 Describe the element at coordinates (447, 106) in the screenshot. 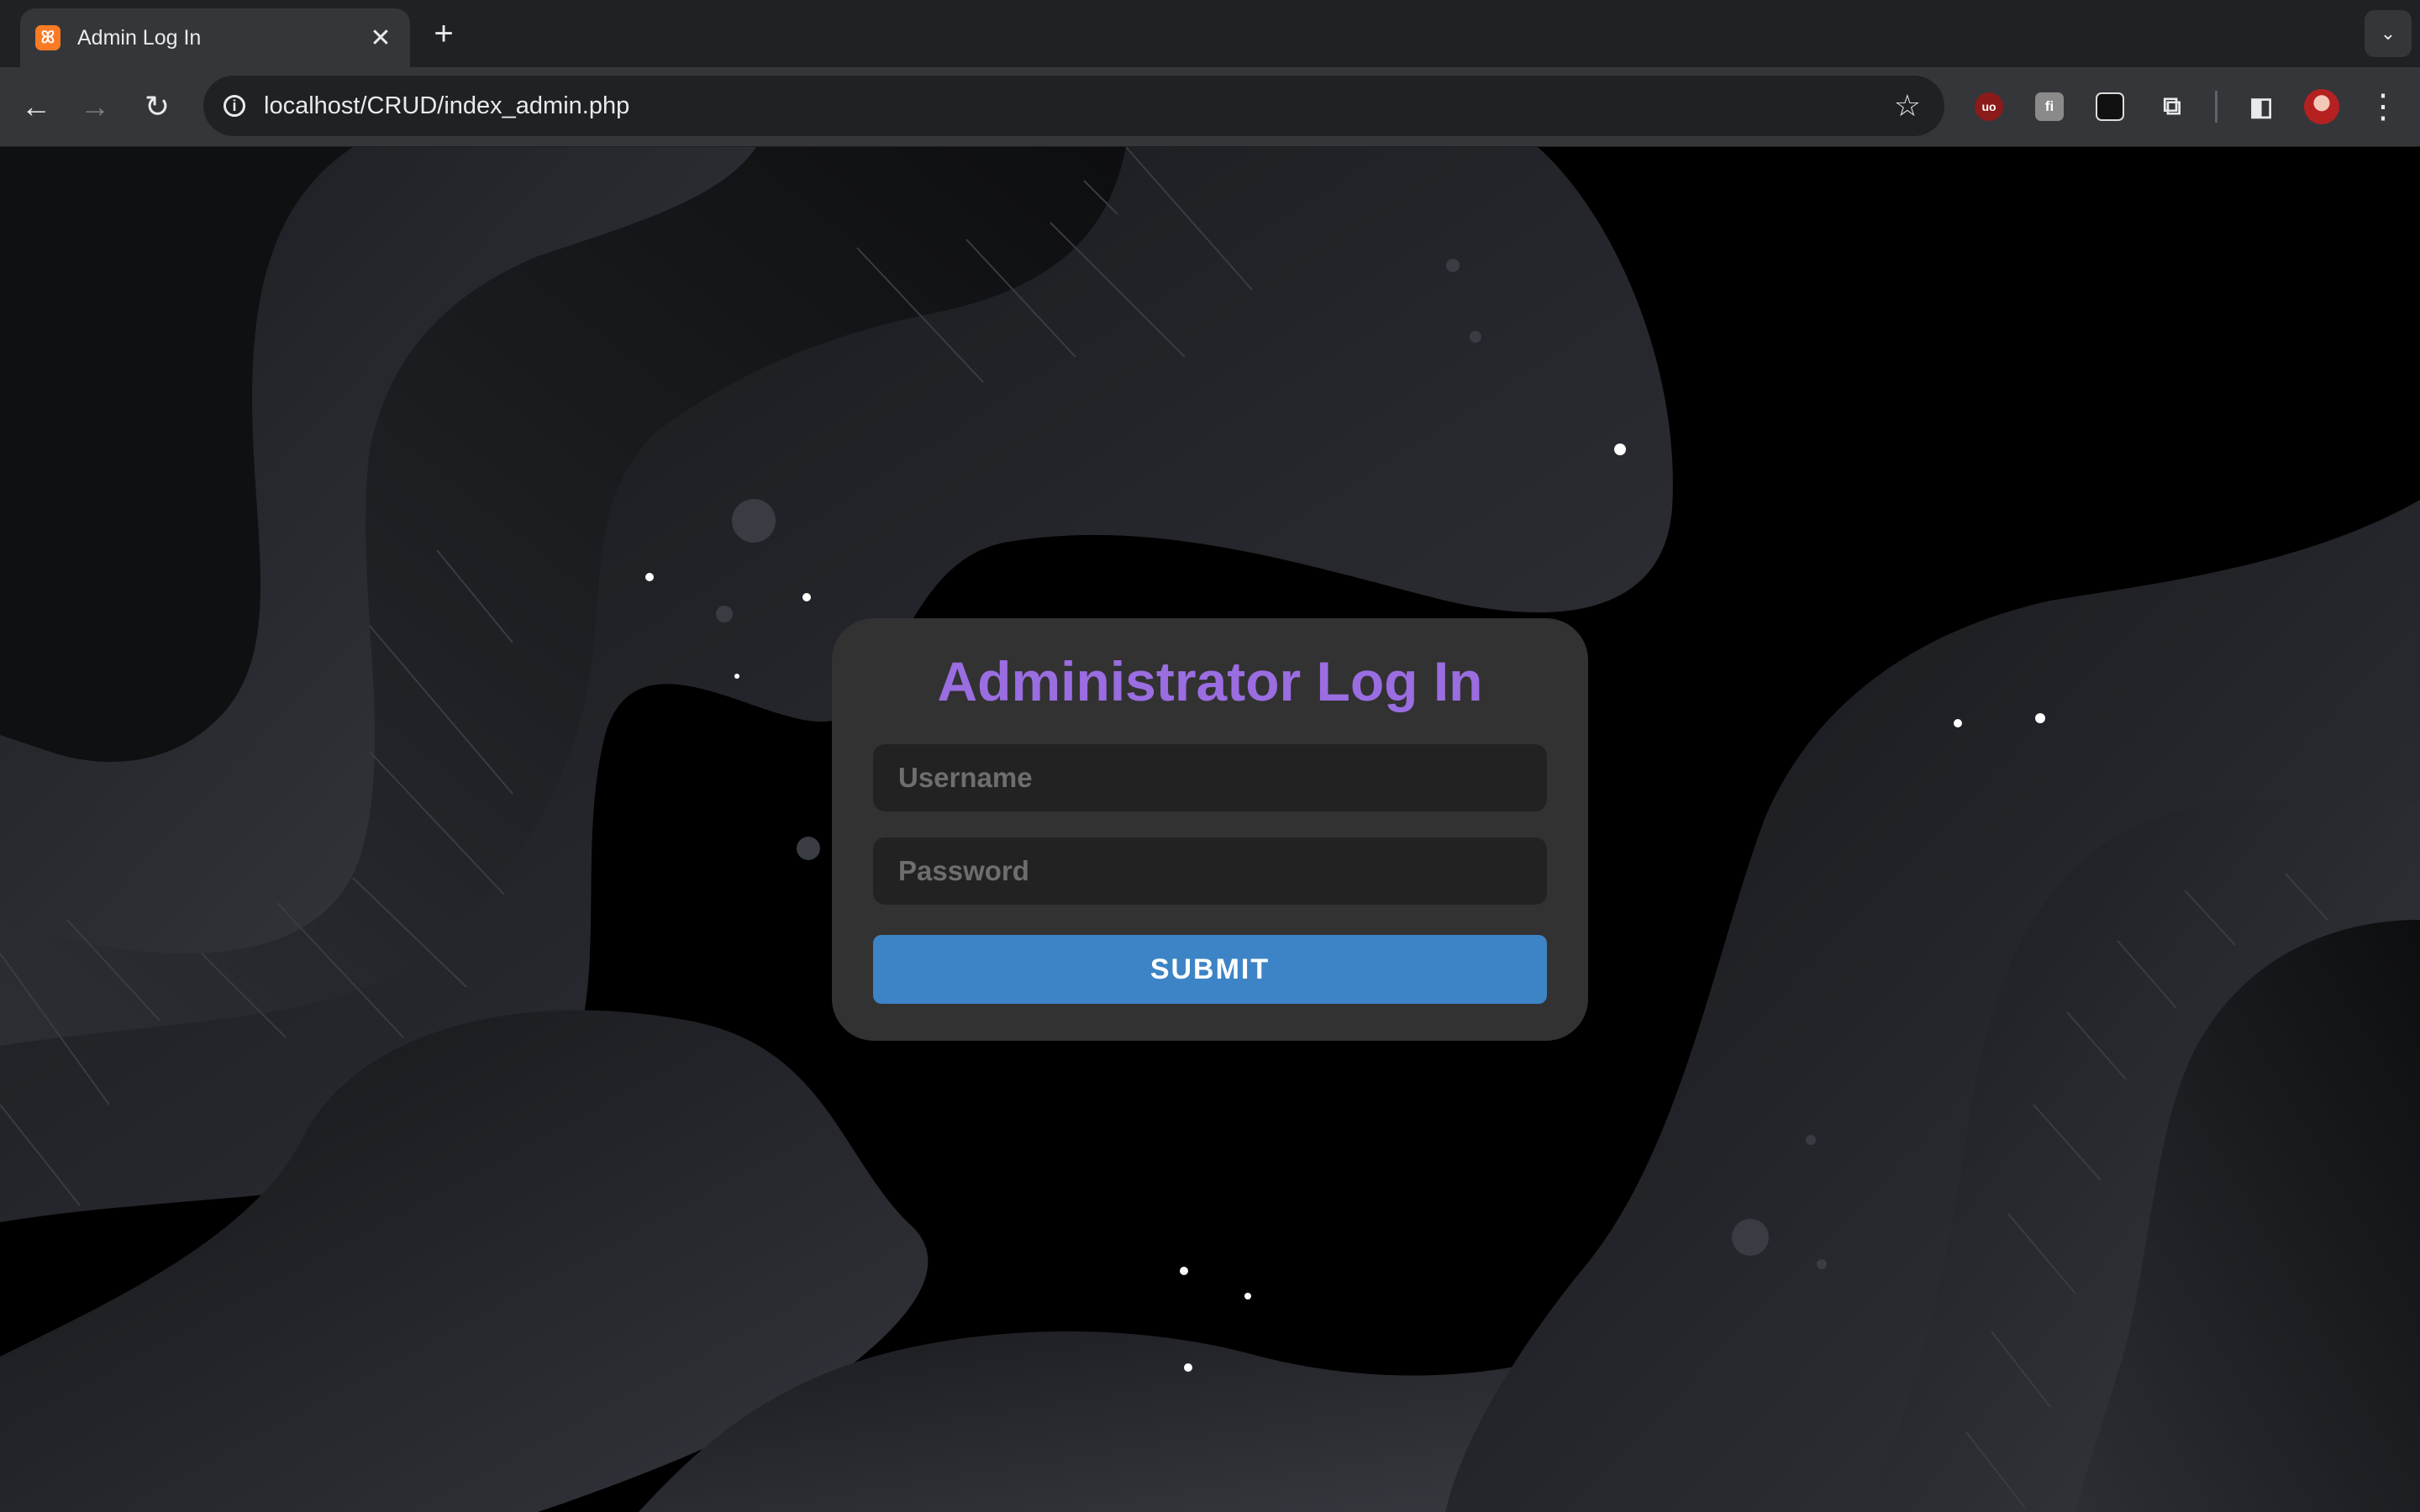

I see `url-text: localhost/CRUD/index_admin.php` at that location.